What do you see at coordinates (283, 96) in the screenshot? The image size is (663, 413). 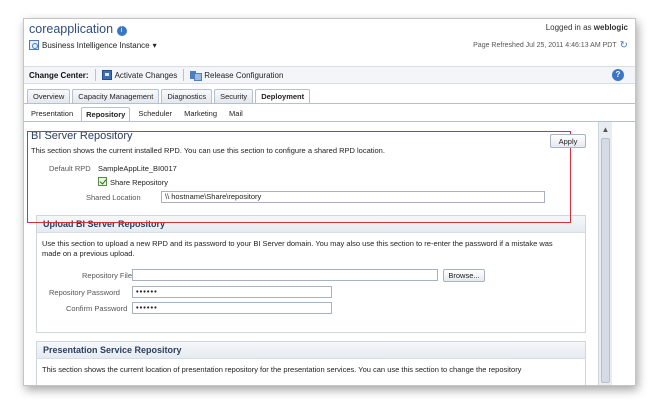 I see `tab-deployment: Deployment` at bounding box center [283, 96].